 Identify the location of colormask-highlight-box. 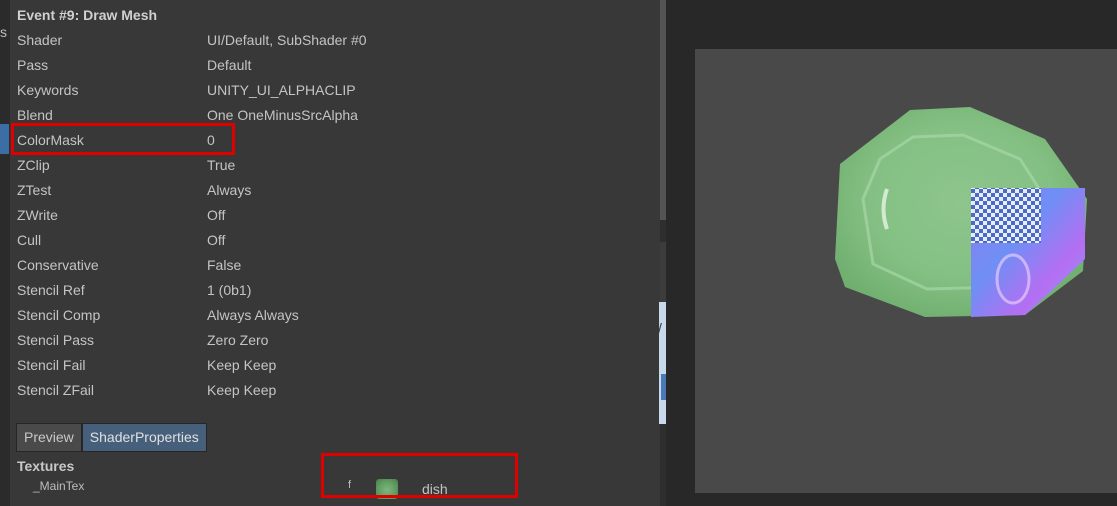
(123, 139).